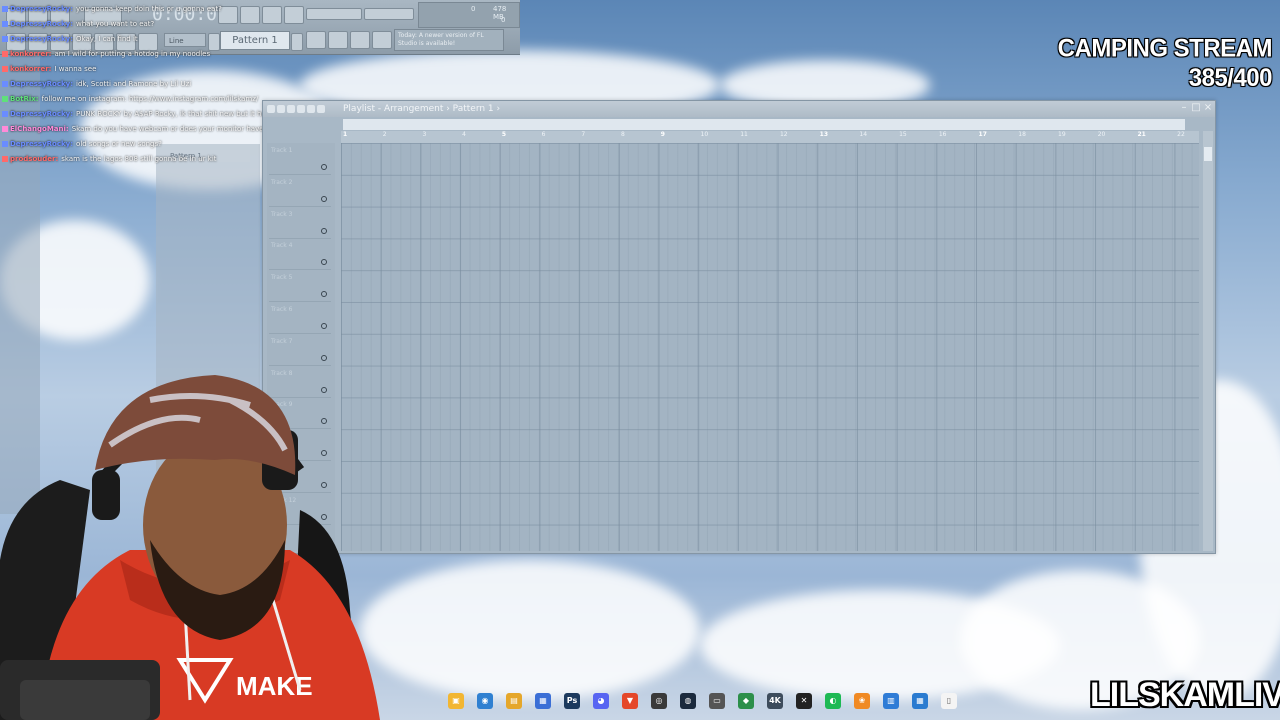  Describe the element at coordinates (583, 134) in the screenshot. I see `ruler-bar-number: 7` at that location.